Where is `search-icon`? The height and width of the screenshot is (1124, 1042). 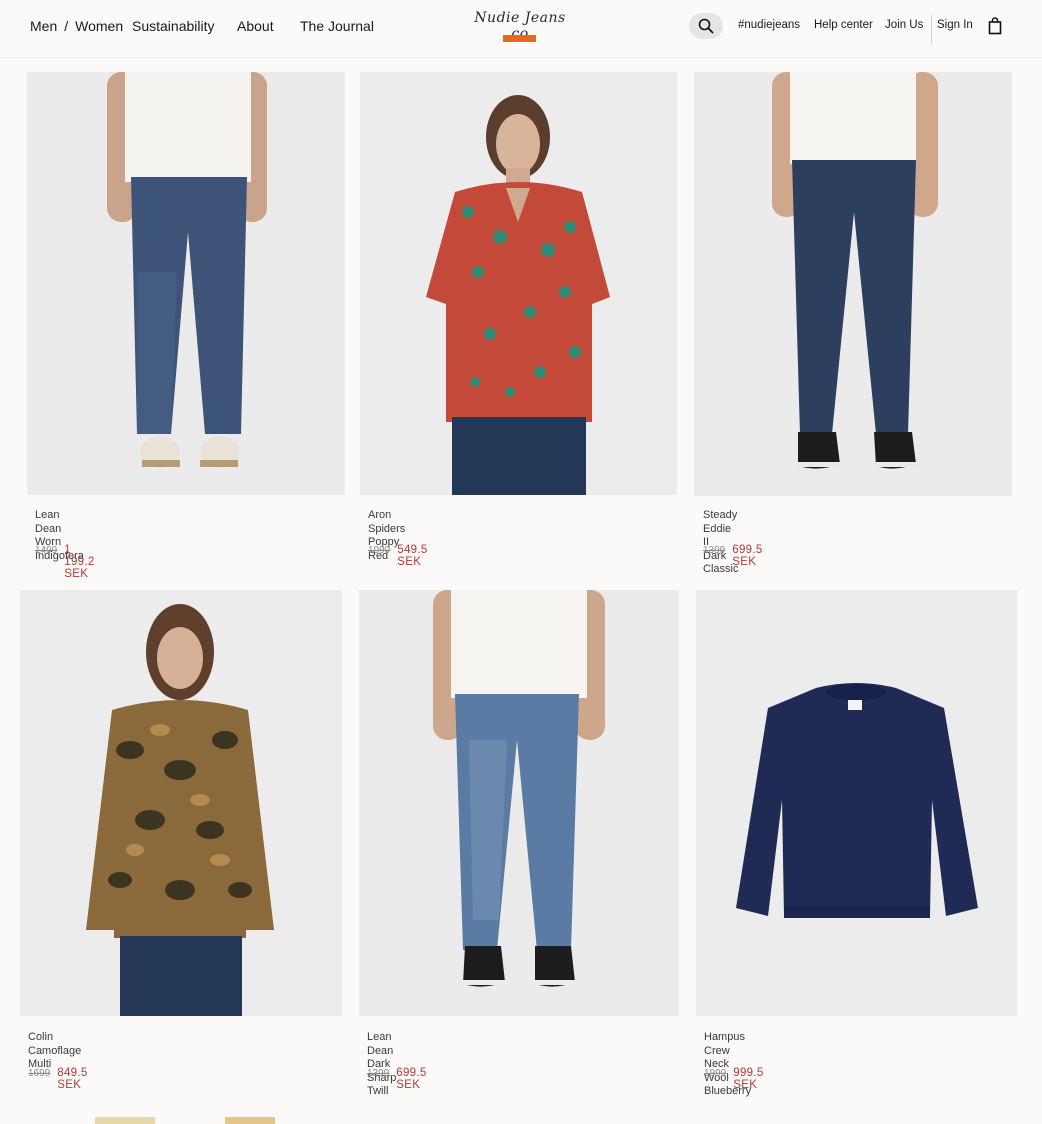
search-icon is located at coordinates (706, 26).